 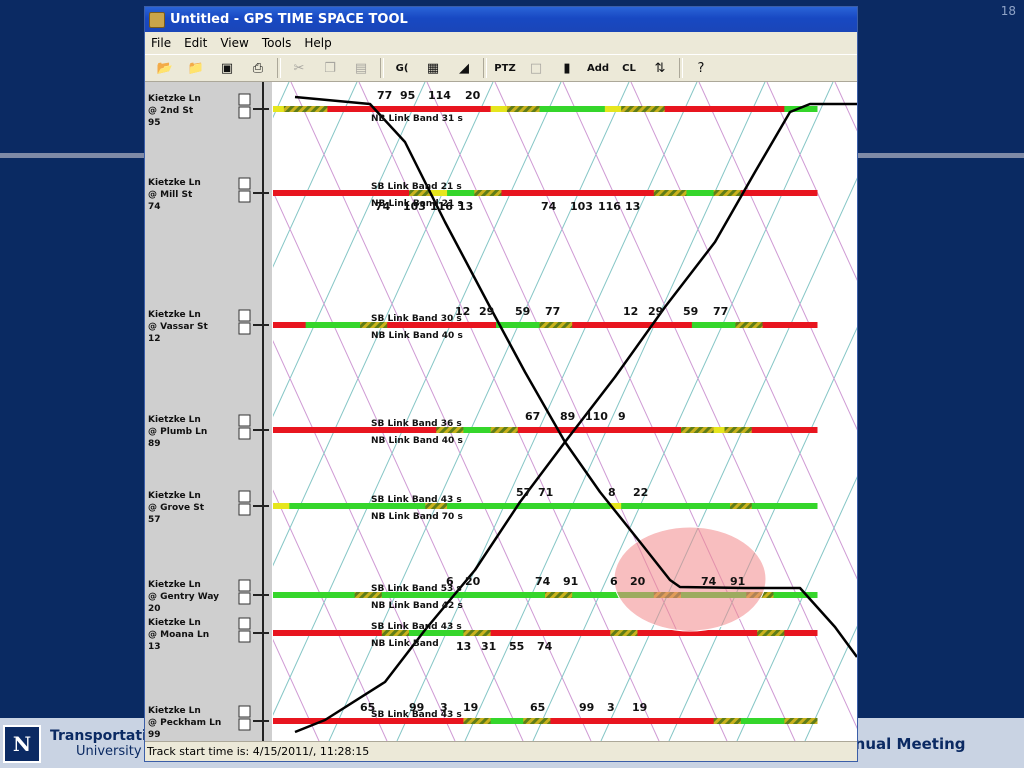 I want to click on save-disk-icon: ▣, so click(x=227, y=68).